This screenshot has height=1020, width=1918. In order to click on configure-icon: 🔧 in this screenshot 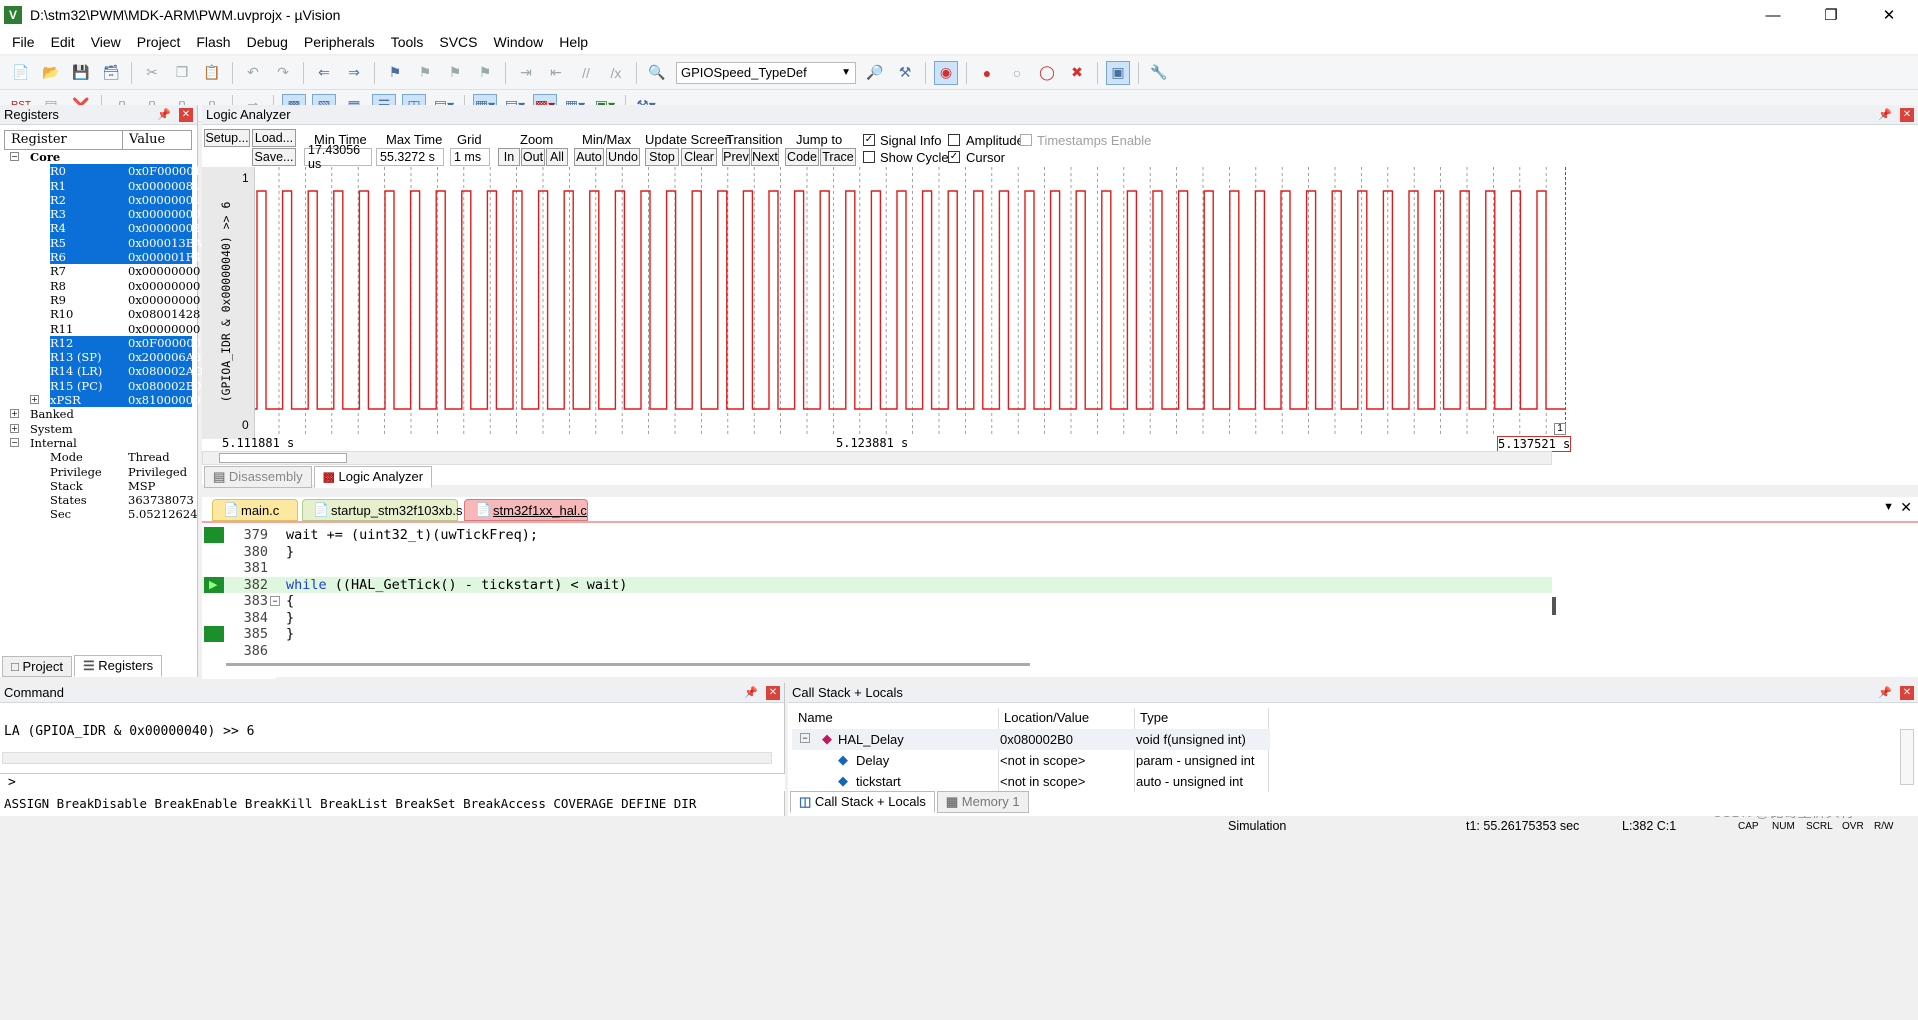, I will do `click(1159, 73)`.